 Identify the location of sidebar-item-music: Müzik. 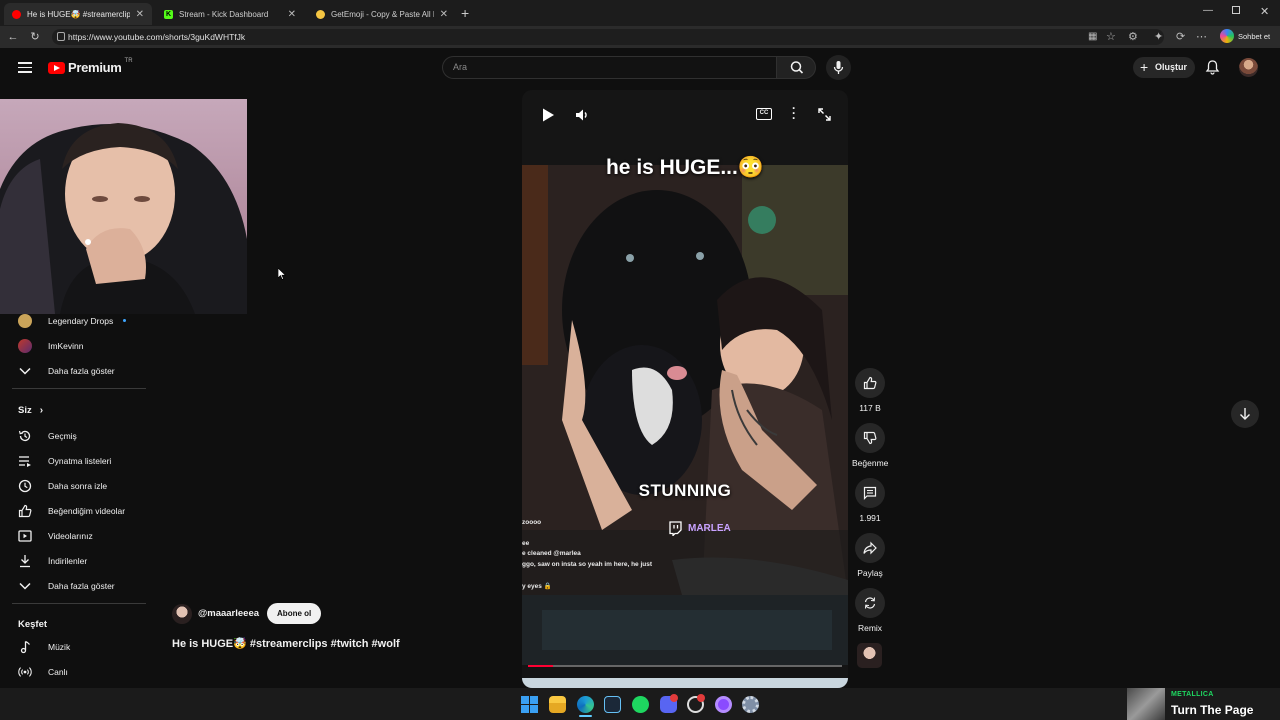
(44, 646).